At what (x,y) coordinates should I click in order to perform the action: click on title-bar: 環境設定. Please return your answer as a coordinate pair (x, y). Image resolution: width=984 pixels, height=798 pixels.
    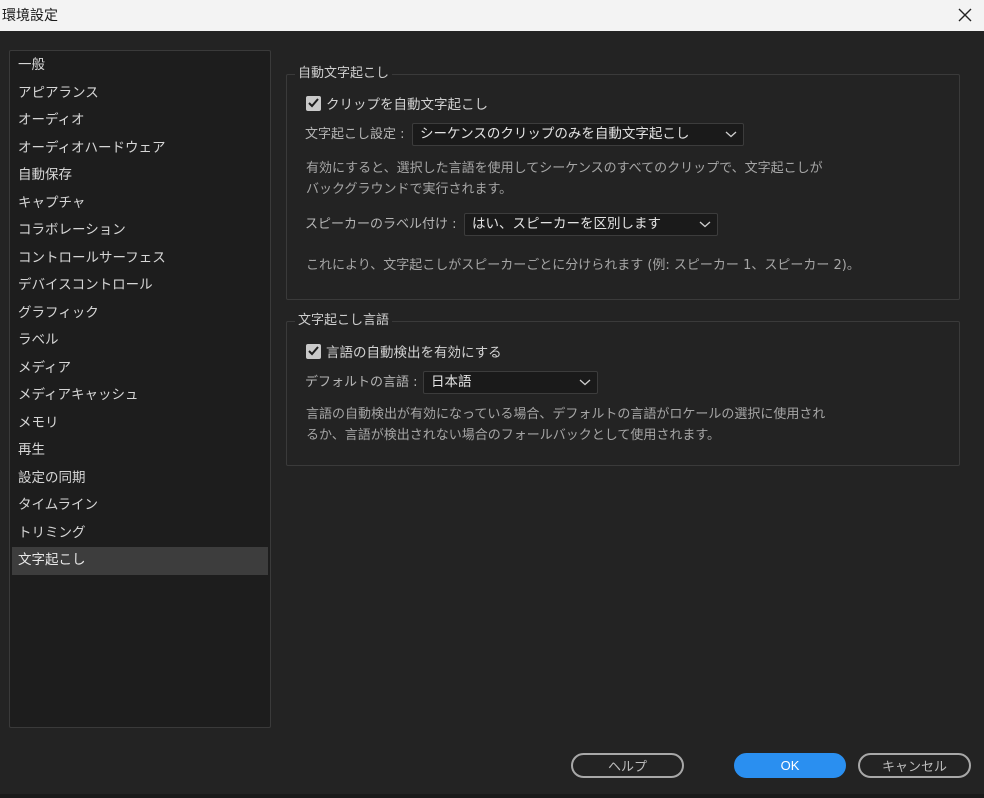
    Looking at the image, I should click on (492, 15).